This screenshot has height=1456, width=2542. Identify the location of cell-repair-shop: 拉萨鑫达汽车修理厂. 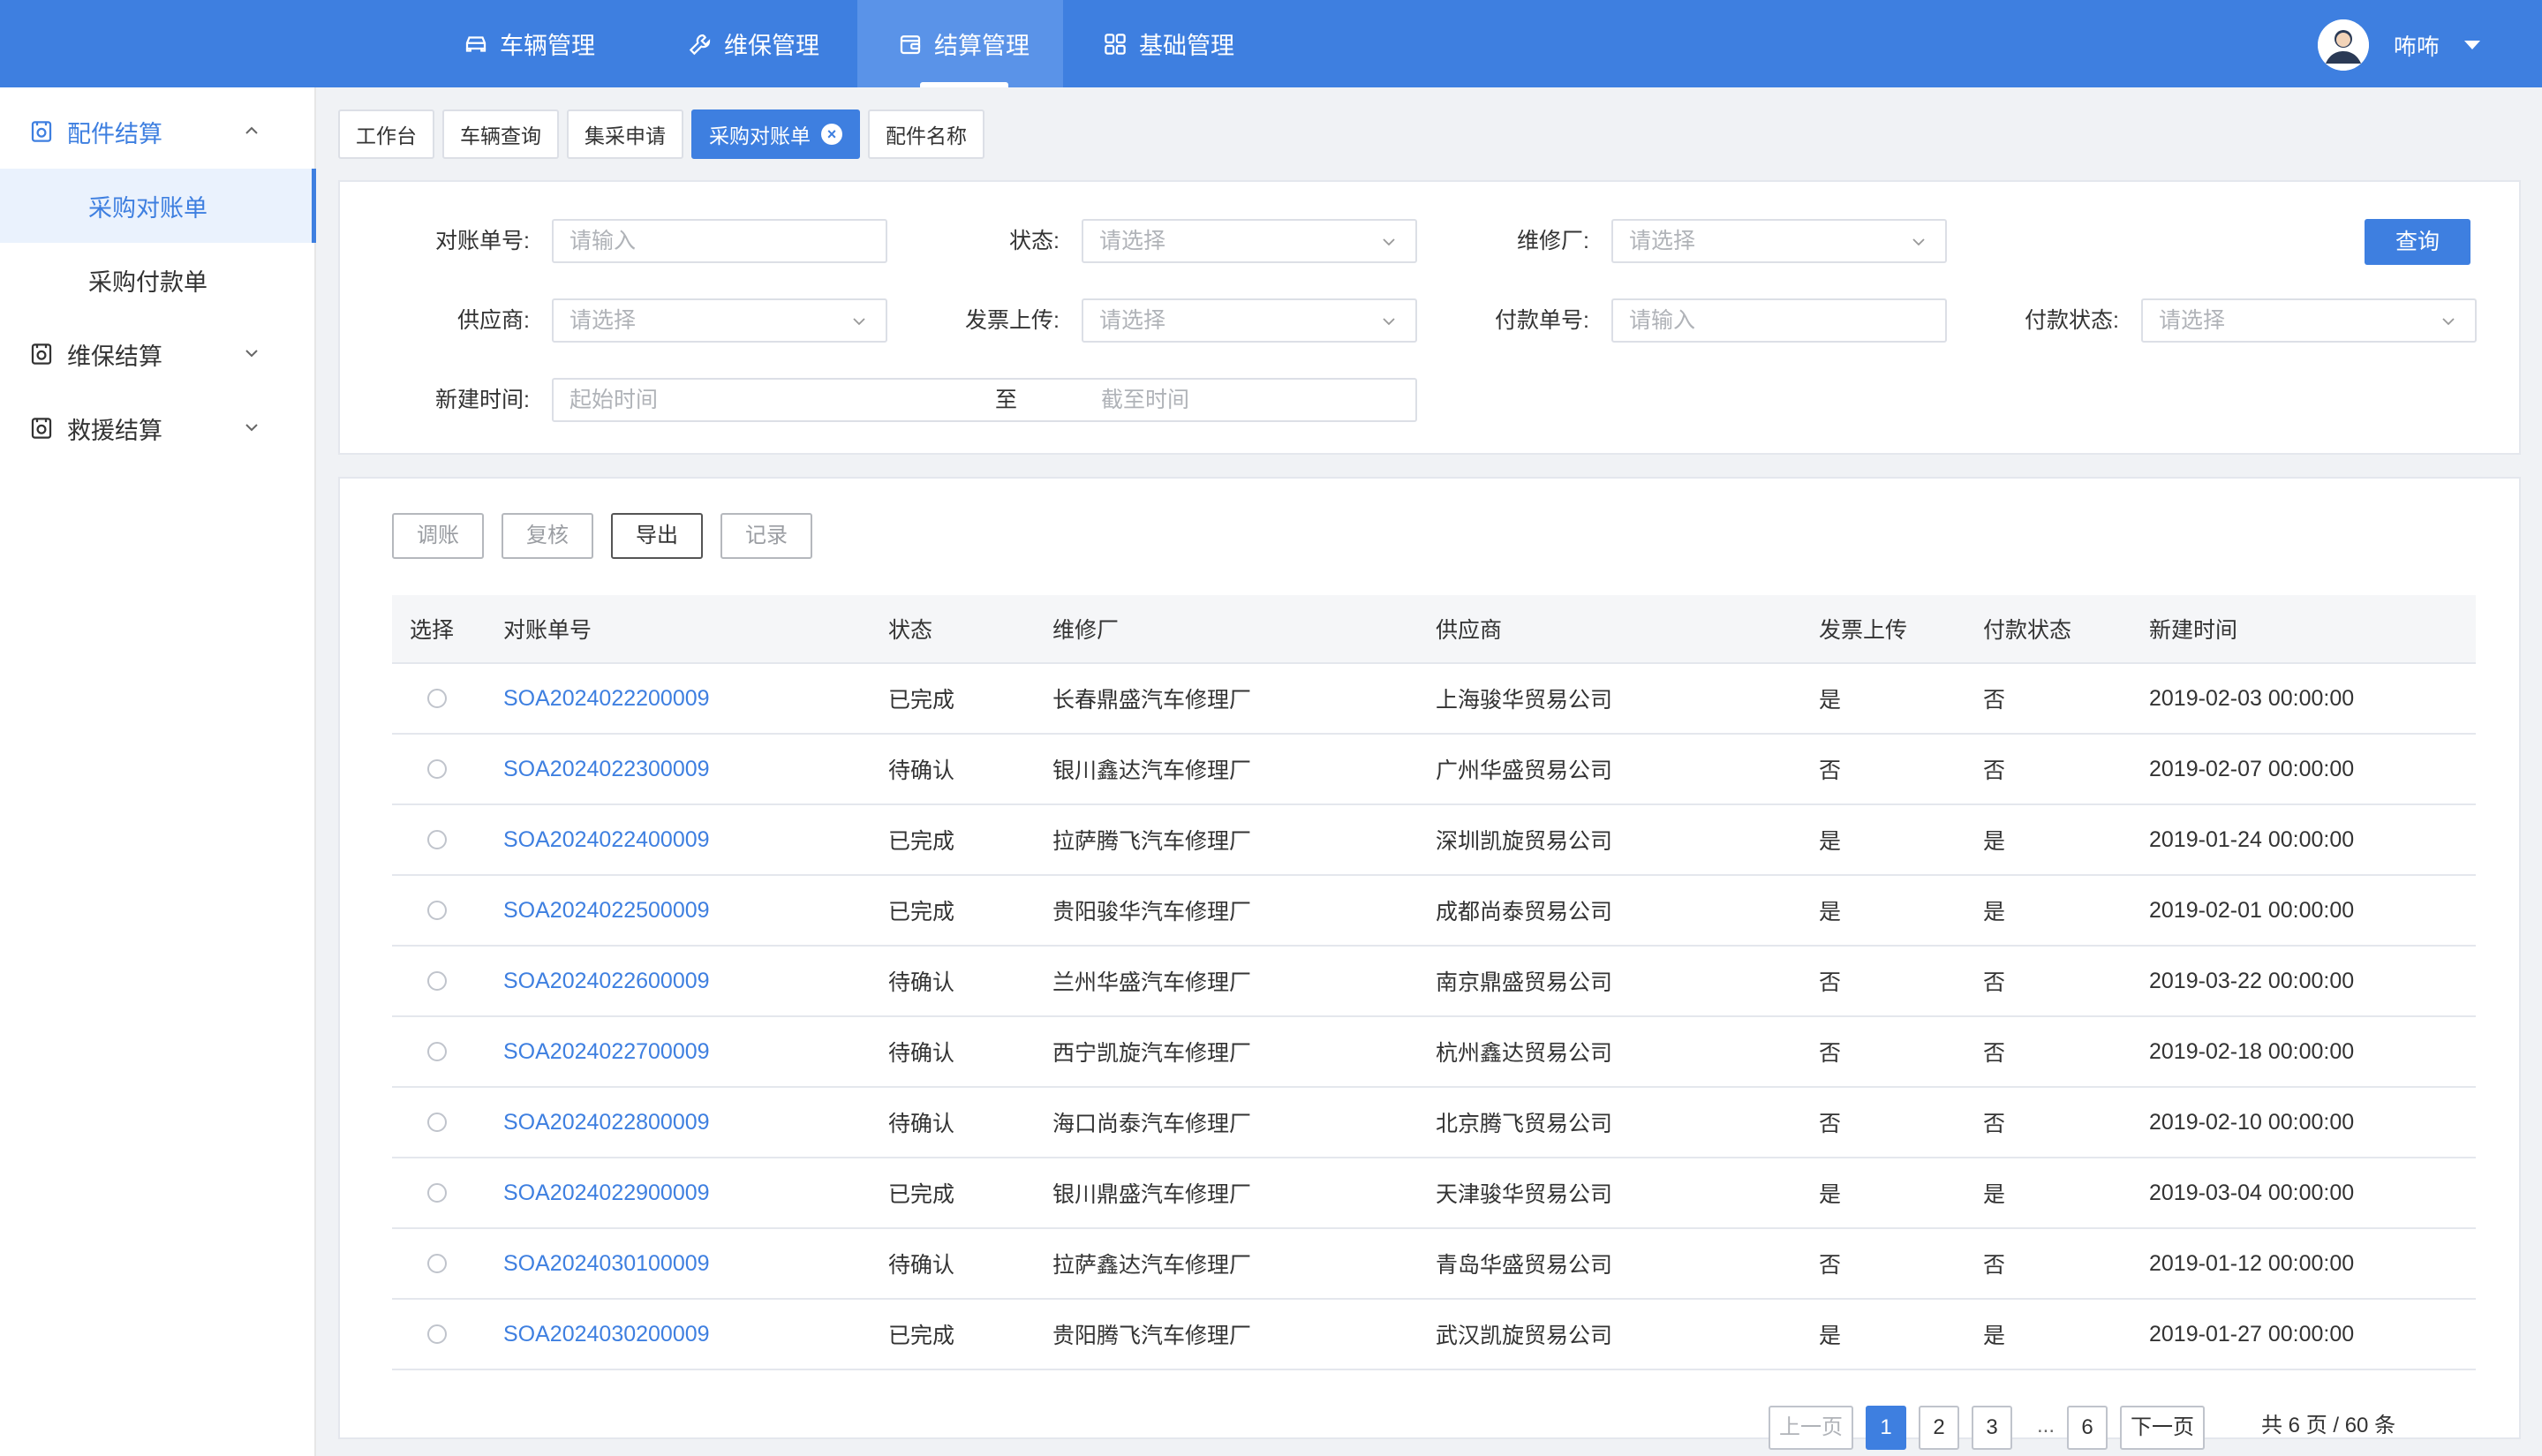
(1152, 1265).